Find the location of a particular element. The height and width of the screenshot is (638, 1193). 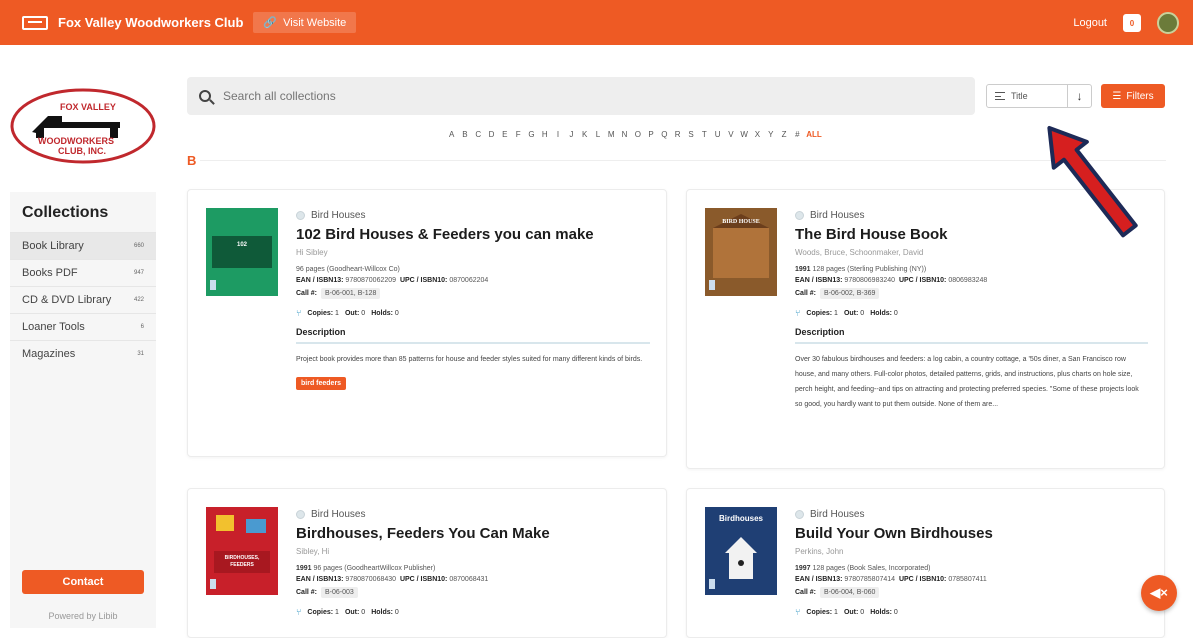

search-bar is located at coordinates (581, 96).